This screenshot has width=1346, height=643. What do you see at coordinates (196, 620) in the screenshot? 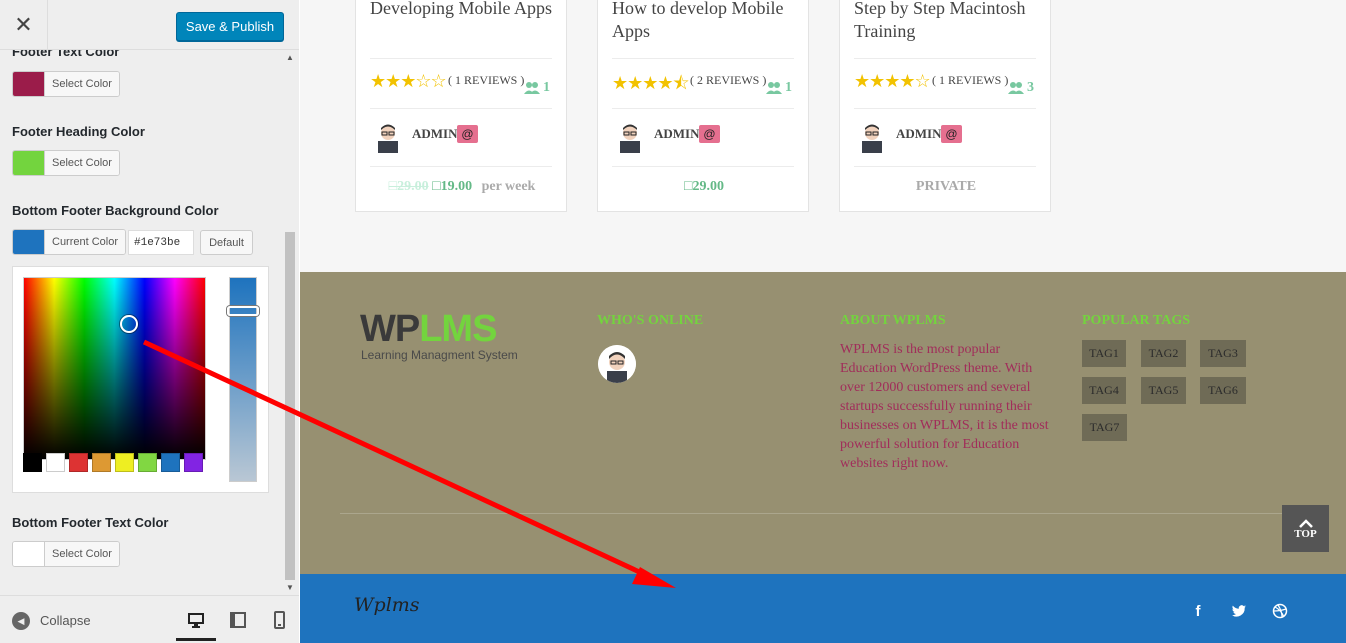
I see `desktop-icon` at bounding box center [196, 620].